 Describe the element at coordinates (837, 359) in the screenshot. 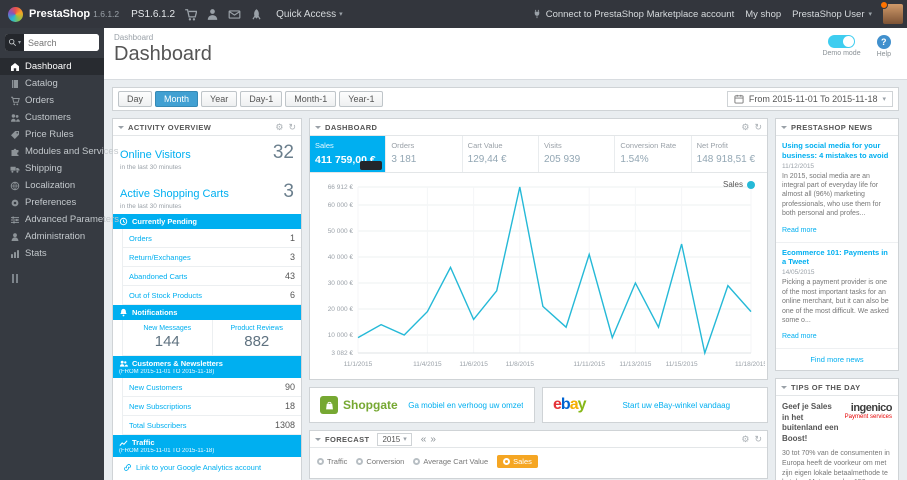

I see `find-more-news-link: Find more news` at that location.